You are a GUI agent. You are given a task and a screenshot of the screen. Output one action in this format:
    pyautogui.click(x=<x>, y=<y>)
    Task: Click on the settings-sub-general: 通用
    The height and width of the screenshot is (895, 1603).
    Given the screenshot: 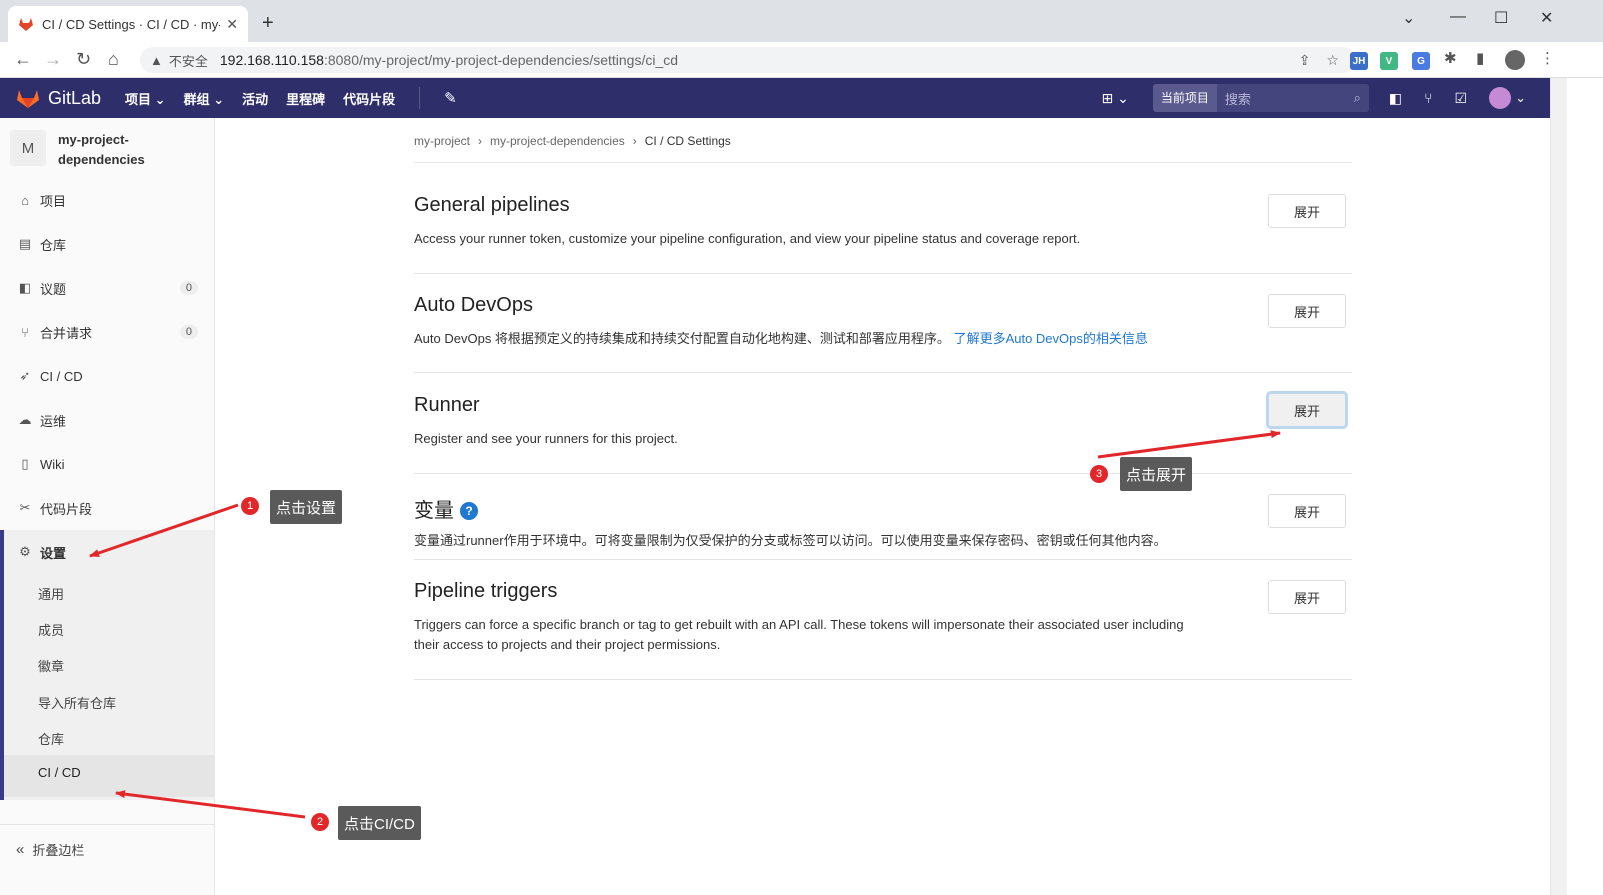 What is the action you would take?
    pyautogui.click(x=51, y=593)
    